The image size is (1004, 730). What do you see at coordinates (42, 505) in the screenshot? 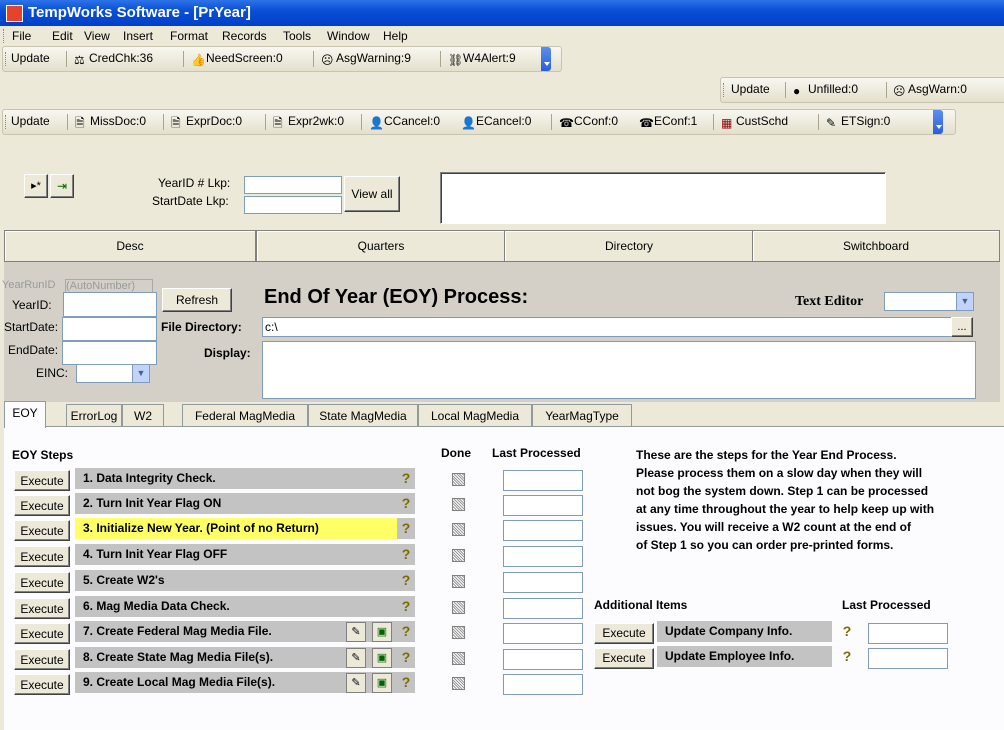
I see `execute-step-2-button: Execute` at bounding box center [42, 505].